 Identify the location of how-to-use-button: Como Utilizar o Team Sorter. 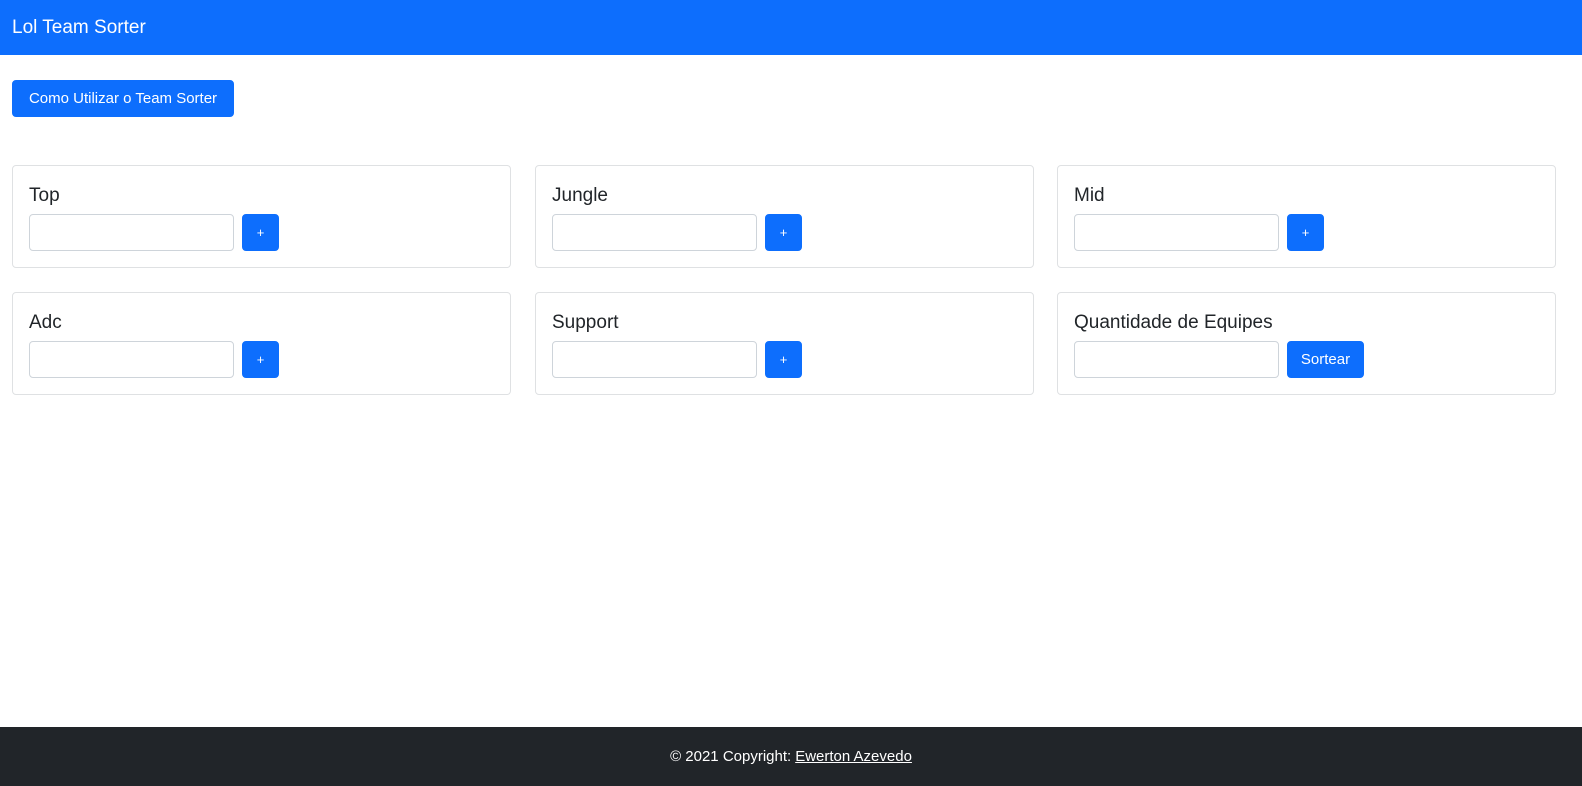
(123, 98).